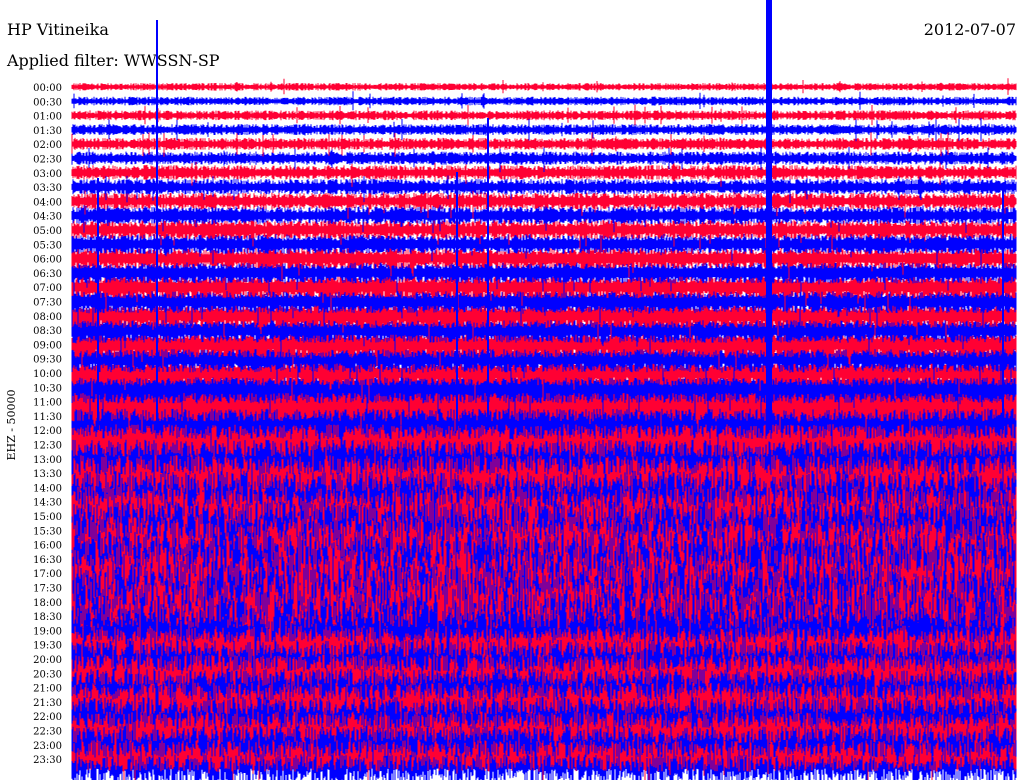 The height and width of the screenshot is (780, 1024). I want to click on row-label: 00:30, so click(47, 102).